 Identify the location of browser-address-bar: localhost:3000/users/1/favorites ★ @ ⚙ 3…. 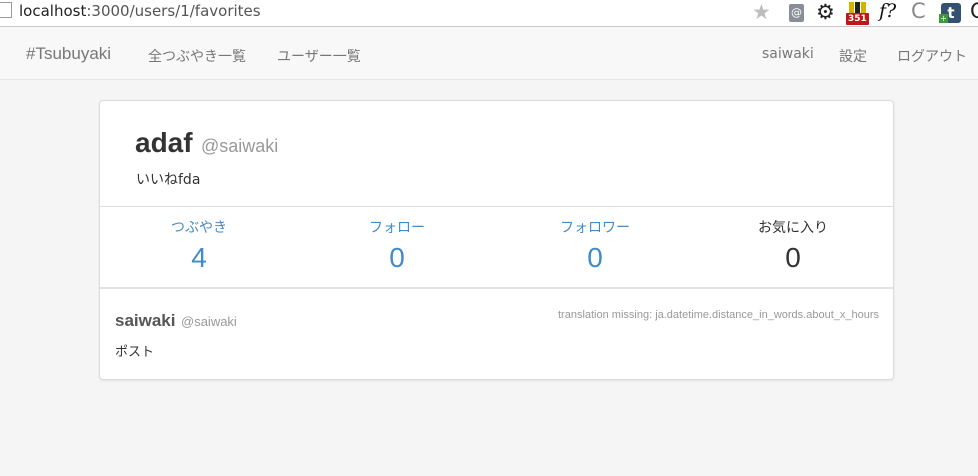
(489, 13).